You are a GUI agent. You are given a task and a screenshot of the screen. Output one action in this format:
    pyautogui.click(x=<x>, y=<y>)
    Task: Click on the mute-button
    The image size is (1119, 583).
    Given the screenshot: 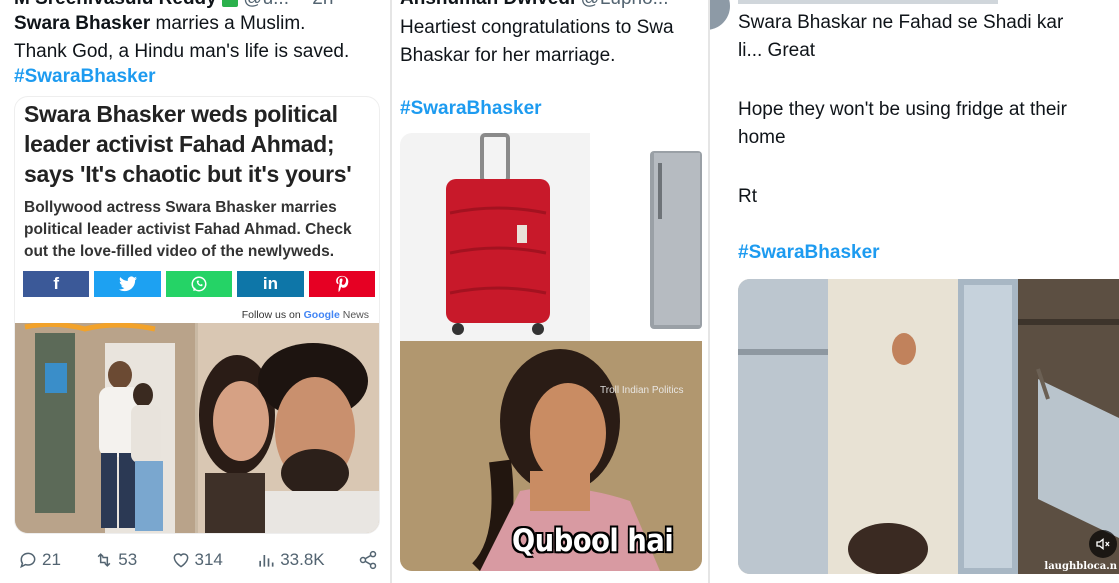 What is the action you would take?
    pyautogui.click(x=1103, y=544)
    